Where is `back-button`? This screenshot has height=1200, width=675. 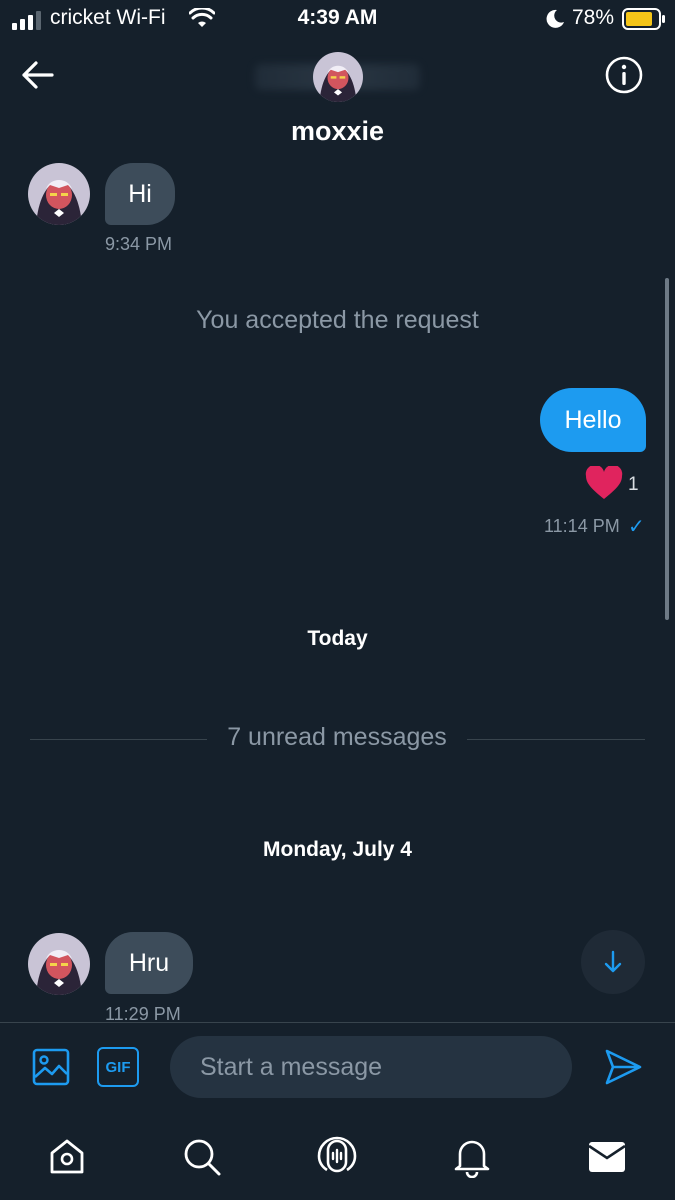
back-button is located at coordinates (37, 75).